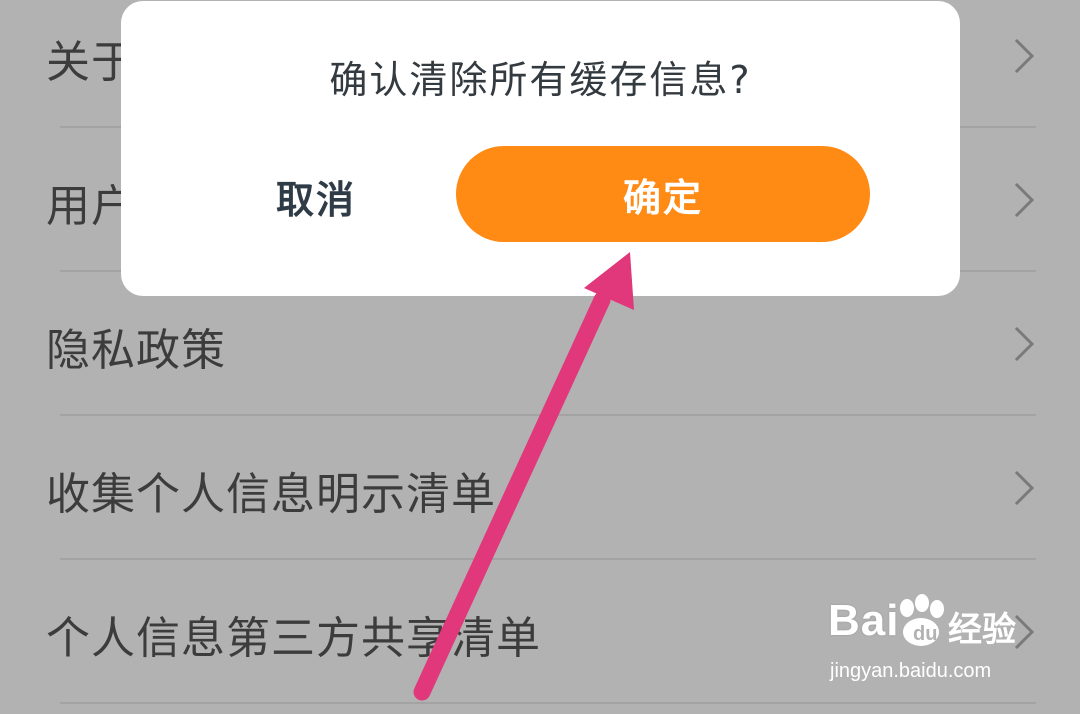  What do you see at coordinates (548, 703) in the screenshot?
I see `divider` at bounding box center [548, 703].